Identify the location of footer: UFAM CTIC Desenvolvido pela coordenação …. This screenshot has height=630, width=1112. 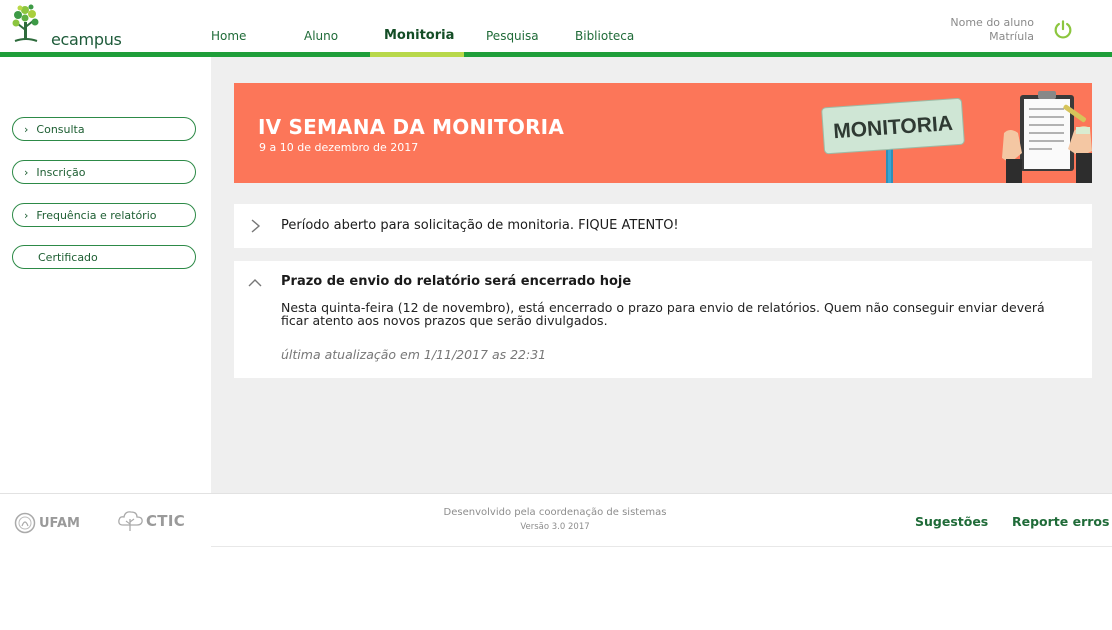
(556, 520).